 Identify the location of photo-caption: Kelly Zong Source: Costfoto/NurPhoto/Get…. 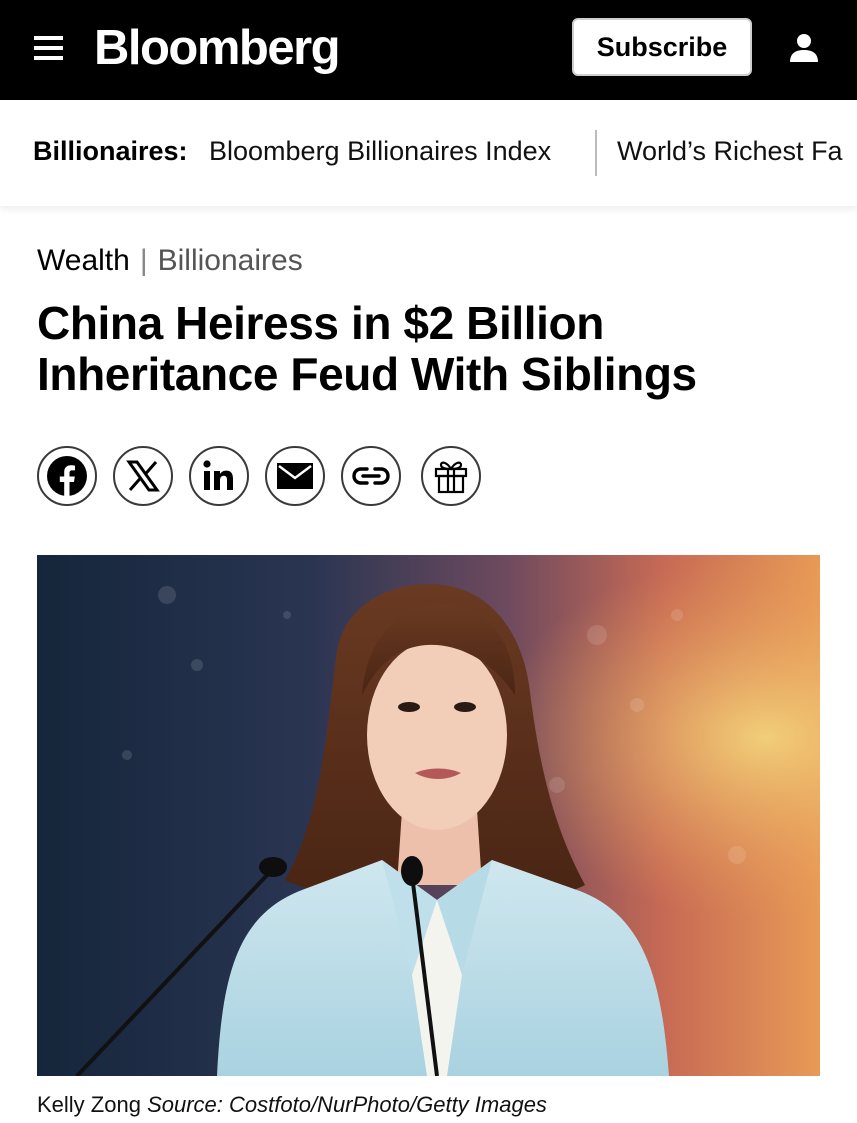
(292, 1105).